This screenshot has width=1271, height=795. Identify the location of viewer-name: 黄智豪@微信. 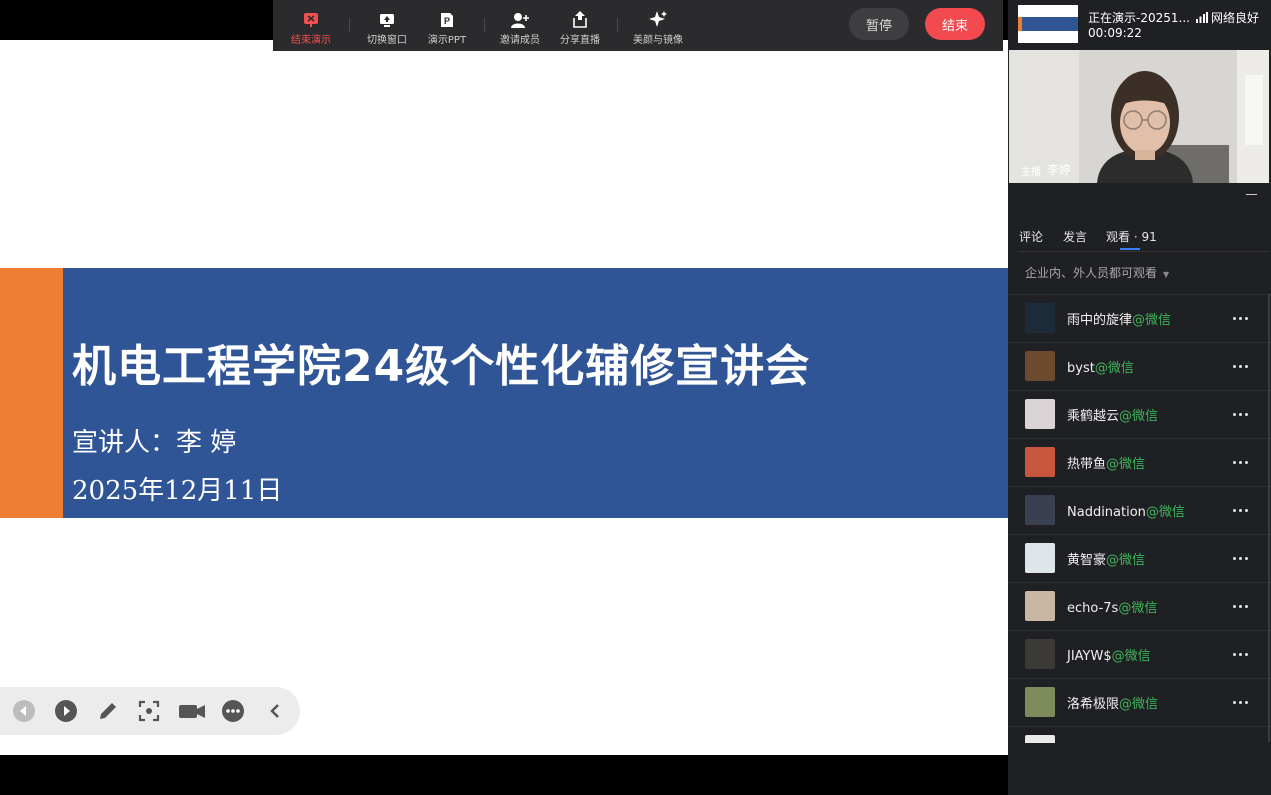
(1106, 558).